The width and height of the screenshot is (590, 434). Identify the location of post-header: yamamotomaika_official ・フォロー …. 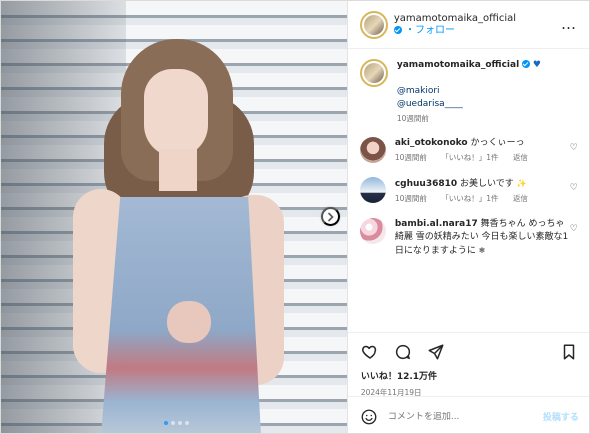
(468, 25).